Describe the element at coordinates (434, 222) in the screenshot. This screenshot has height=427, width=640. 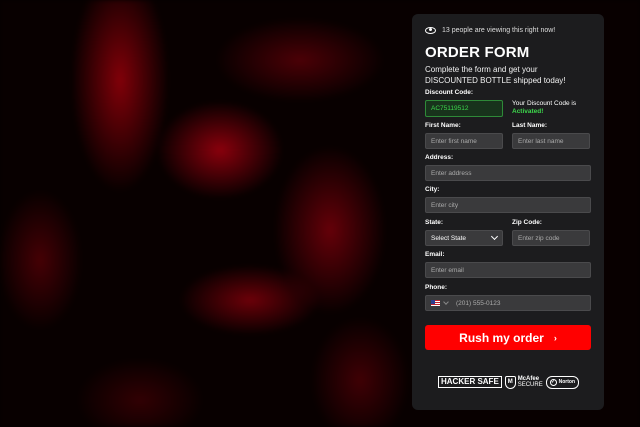
I see `state-label: State:` at that location.